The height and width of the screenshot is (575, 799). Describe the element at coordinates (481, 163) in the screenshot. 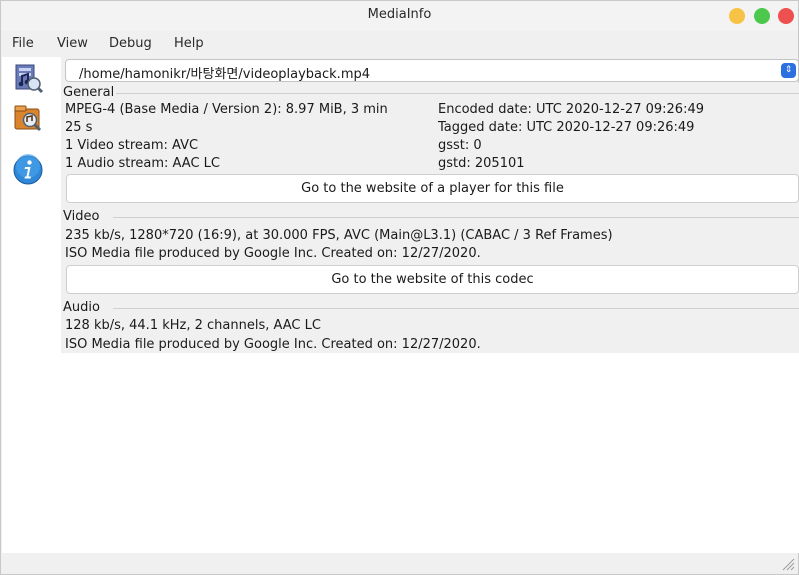

I see `gstd-value: gstd: 205101` at that location.